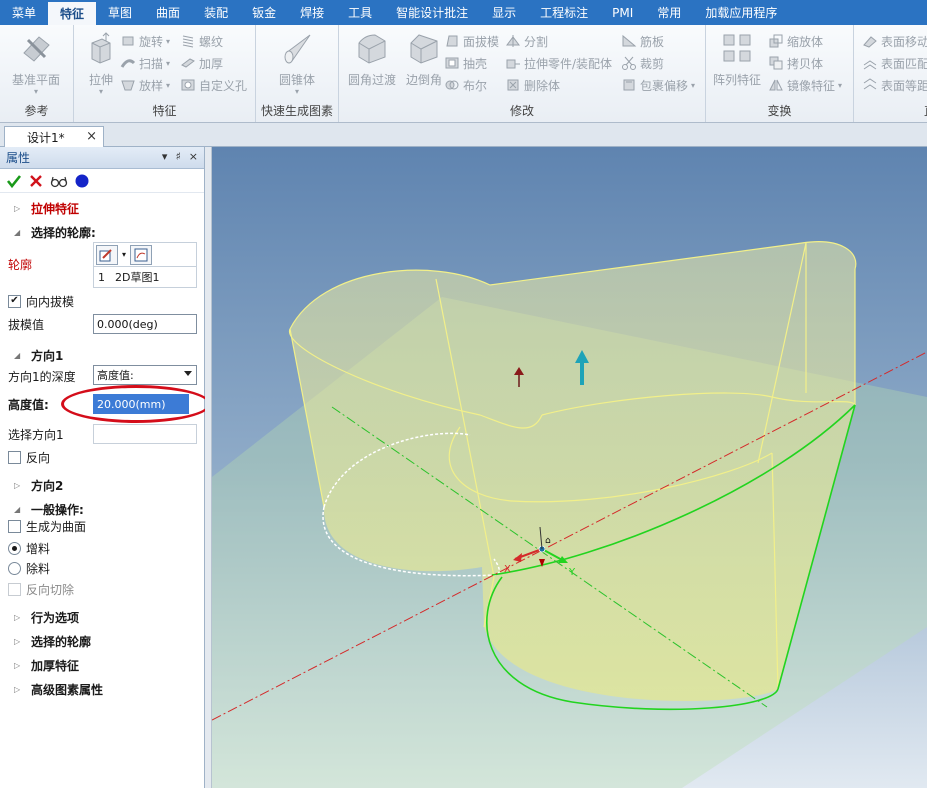 The width and height of the screenshot is (927, 788). What do you see at coordinates (213, 85) in the screenshot?
I see `custom-hole-button: 自定义孔` at bounding box center [213, 85].